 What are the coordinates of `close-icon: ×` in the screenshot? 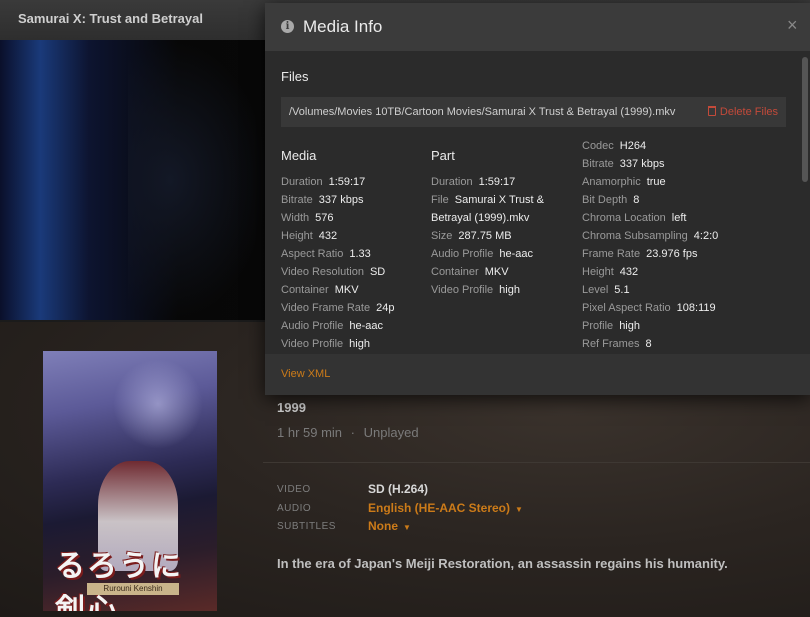 It's located at (792, 25).